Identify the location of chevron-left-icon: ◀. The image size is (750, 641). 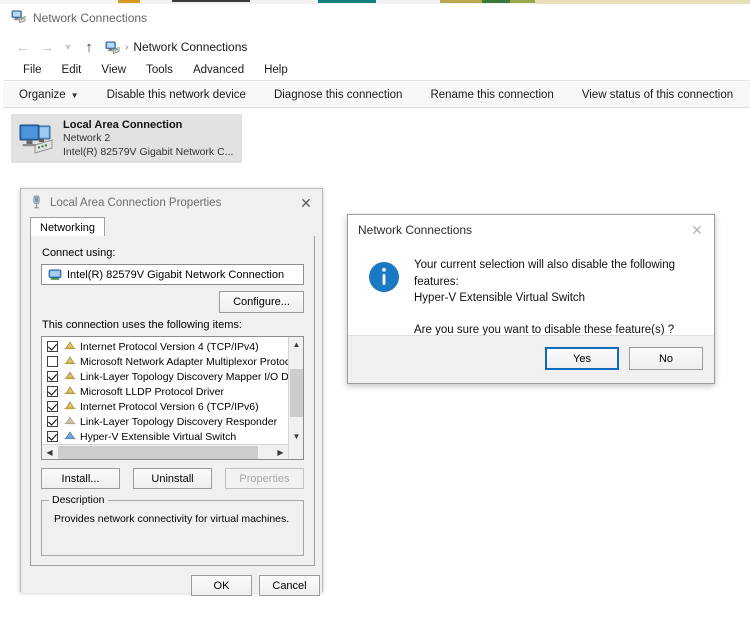
(49, 452).